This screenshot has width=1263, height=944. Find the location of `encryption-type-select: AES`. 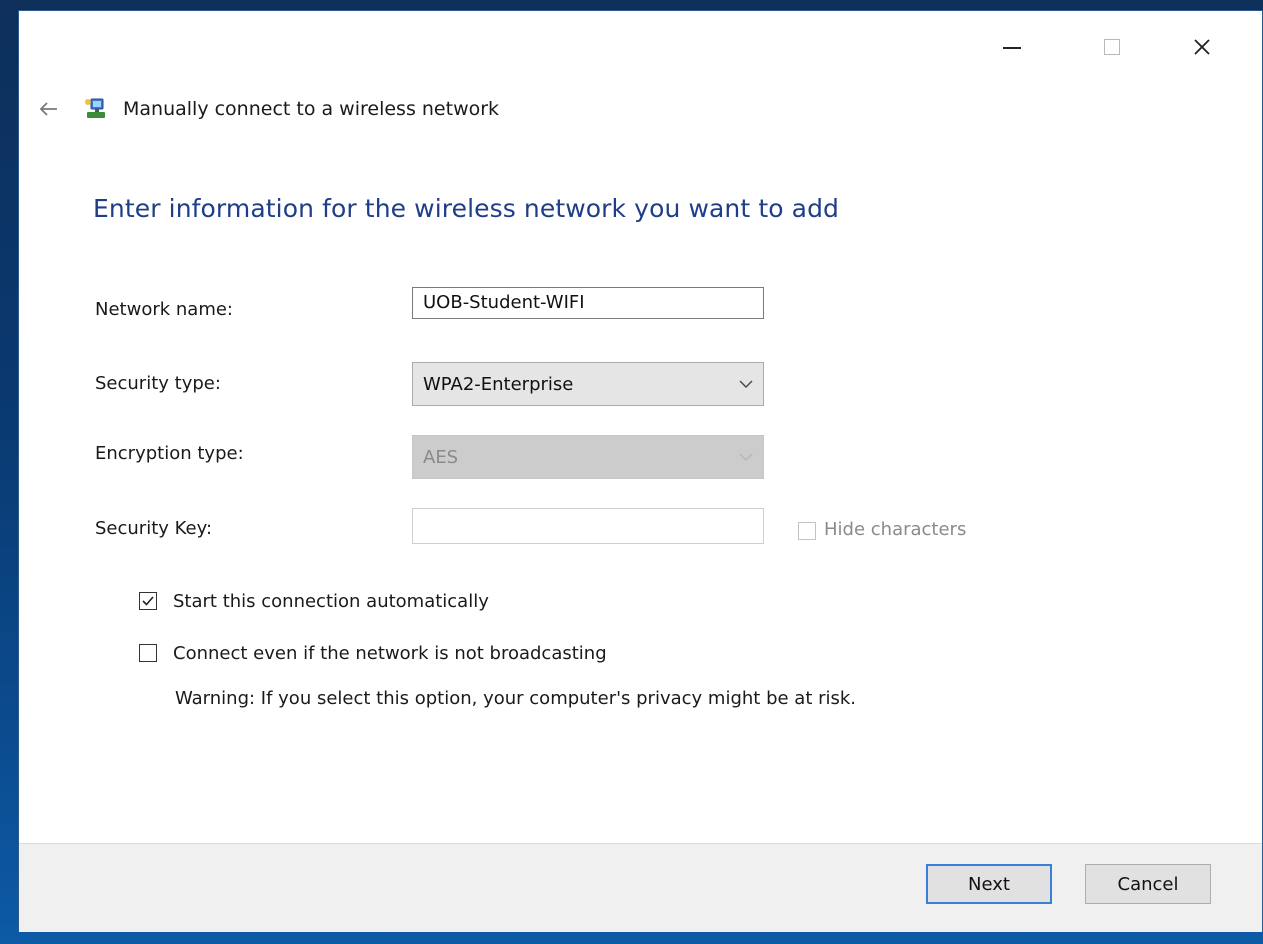

encryption-type-select: AES is located at coordinates (588, 457).